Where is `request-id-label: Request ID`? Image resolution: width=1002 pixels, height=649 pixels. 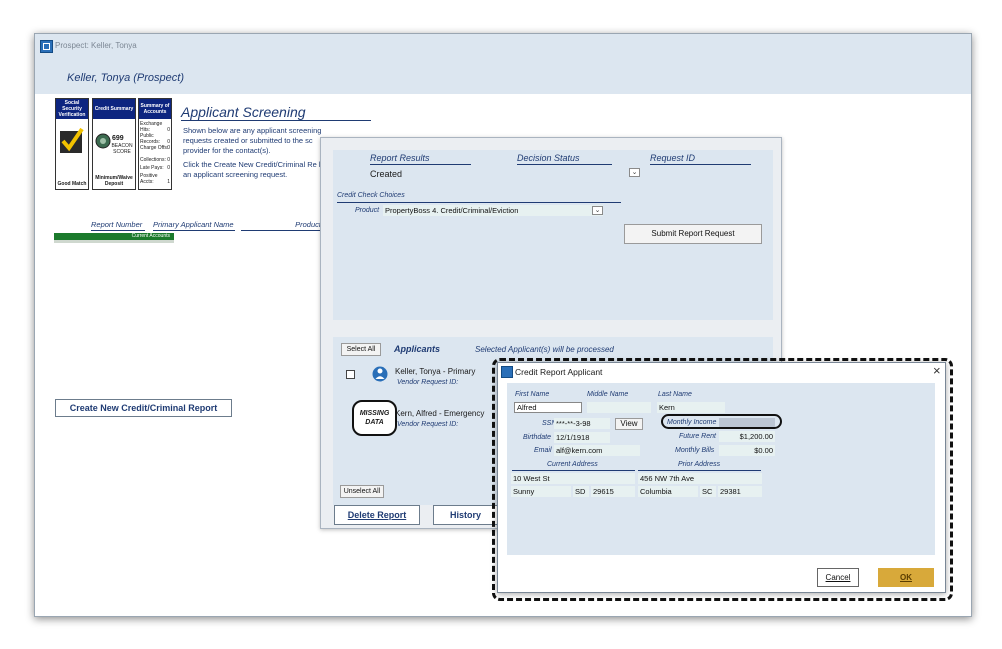 request-id-label: Request ID is located at coordinates (700, 159).